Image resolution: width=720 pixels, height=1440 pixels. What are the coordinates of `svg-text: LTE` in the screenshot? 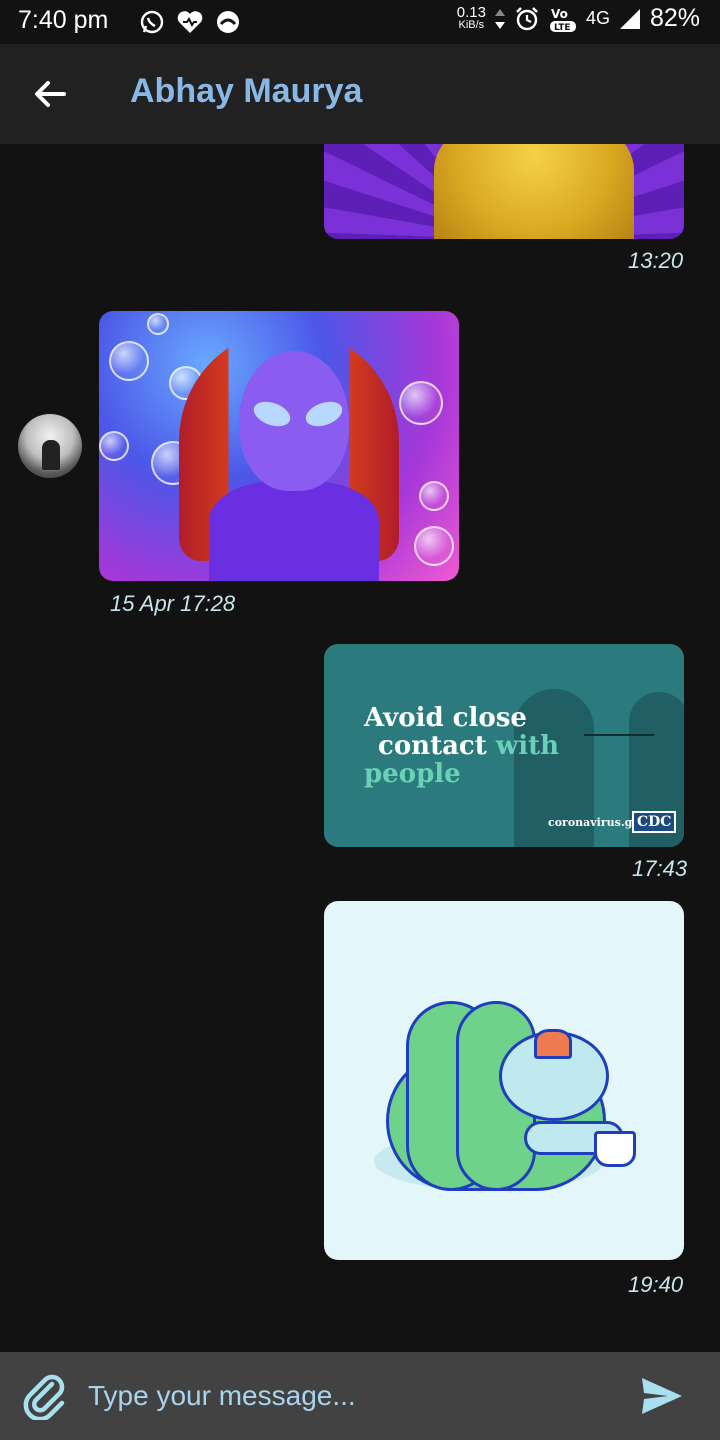 It's located at (562, 28).